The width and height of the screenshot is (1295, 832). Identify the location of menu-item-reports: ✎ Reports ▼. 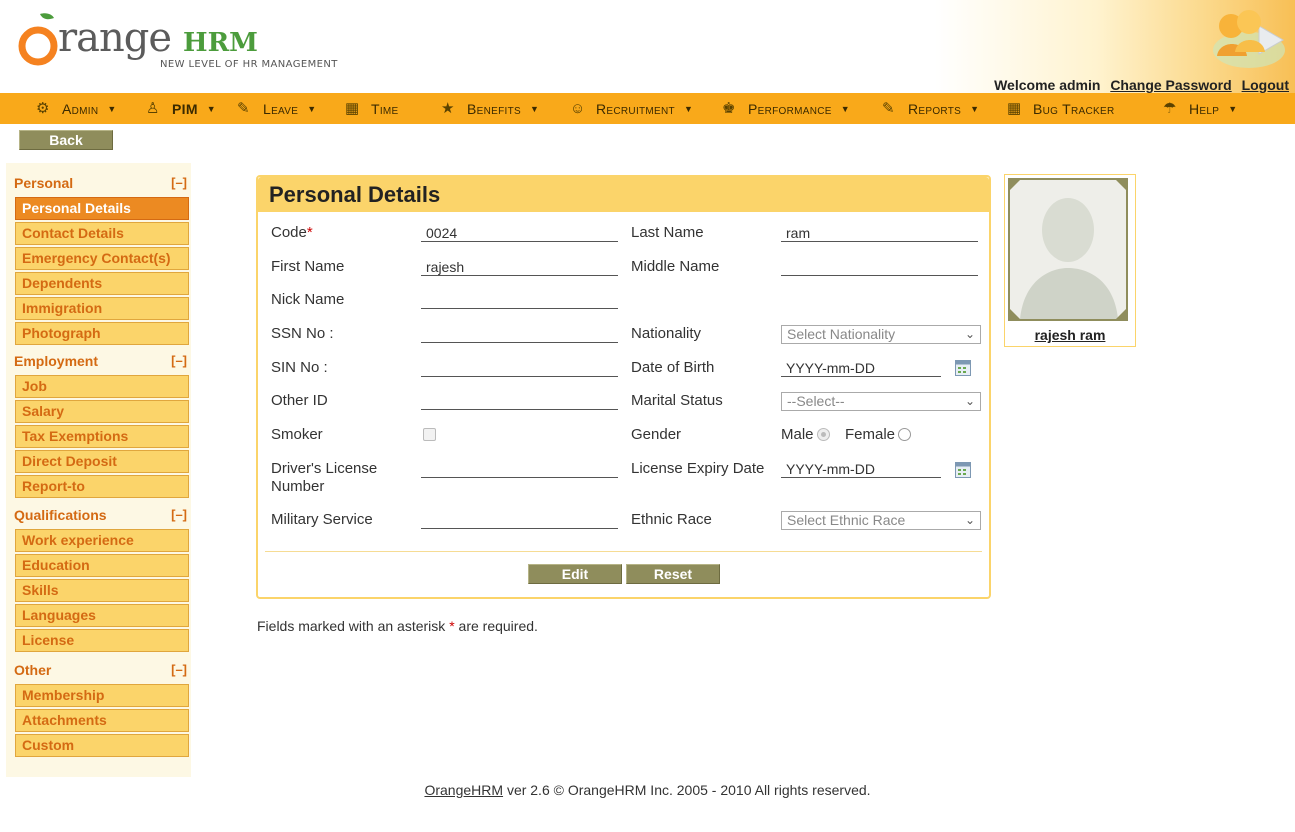
(930, 108).